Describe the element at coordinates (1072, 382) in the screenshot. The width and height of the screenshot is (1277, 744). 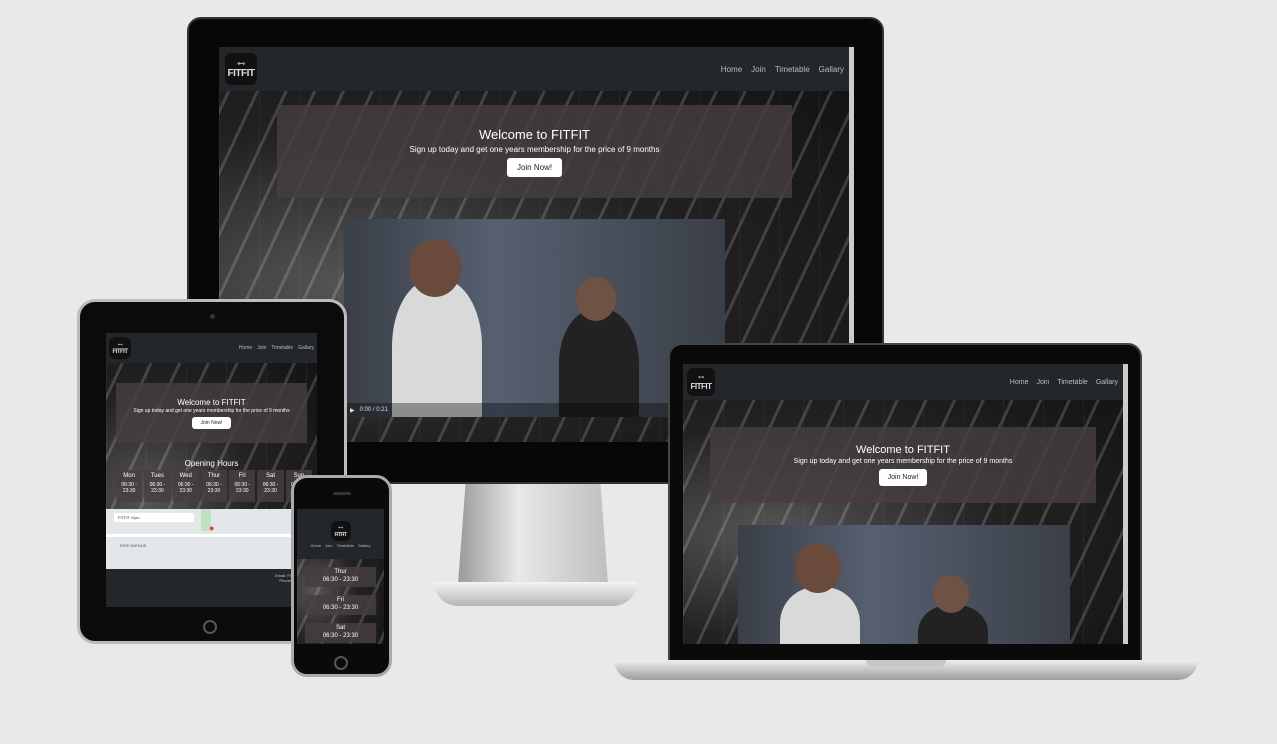
I see `laptop-nav-timetable: Timetable` at that location.